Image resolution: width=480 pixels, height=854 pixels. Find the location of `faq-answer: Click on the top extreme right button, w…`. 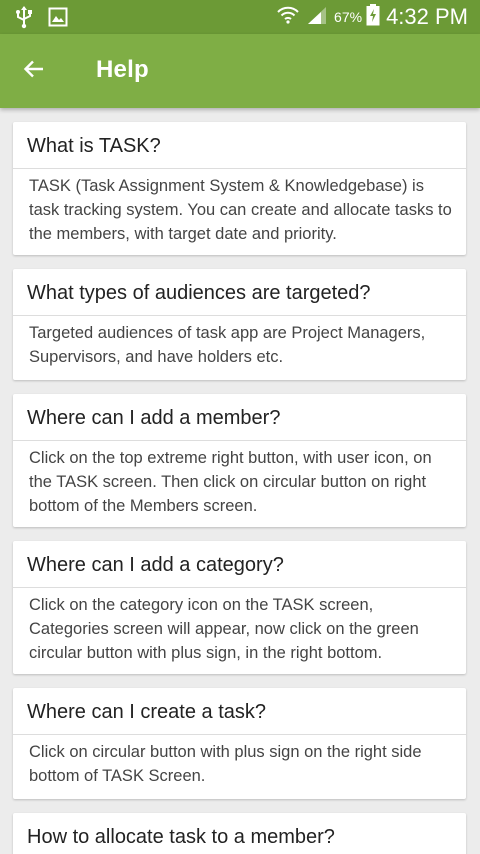

faq-answer: Click on the top extreme right button, w… is located at coordinates (230, 482).